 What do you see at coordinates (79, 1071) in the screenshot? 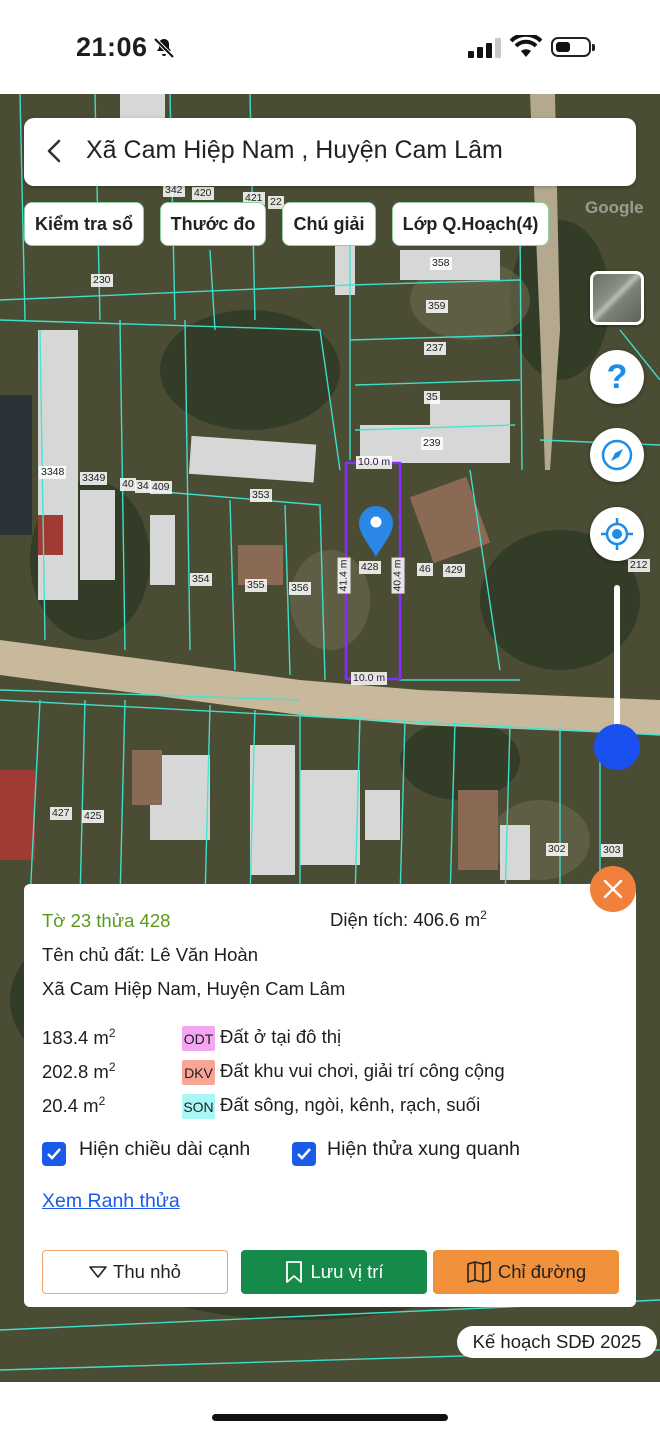
I see `land-use-area: 202.8 m2` at bounding box center [79, 1071].